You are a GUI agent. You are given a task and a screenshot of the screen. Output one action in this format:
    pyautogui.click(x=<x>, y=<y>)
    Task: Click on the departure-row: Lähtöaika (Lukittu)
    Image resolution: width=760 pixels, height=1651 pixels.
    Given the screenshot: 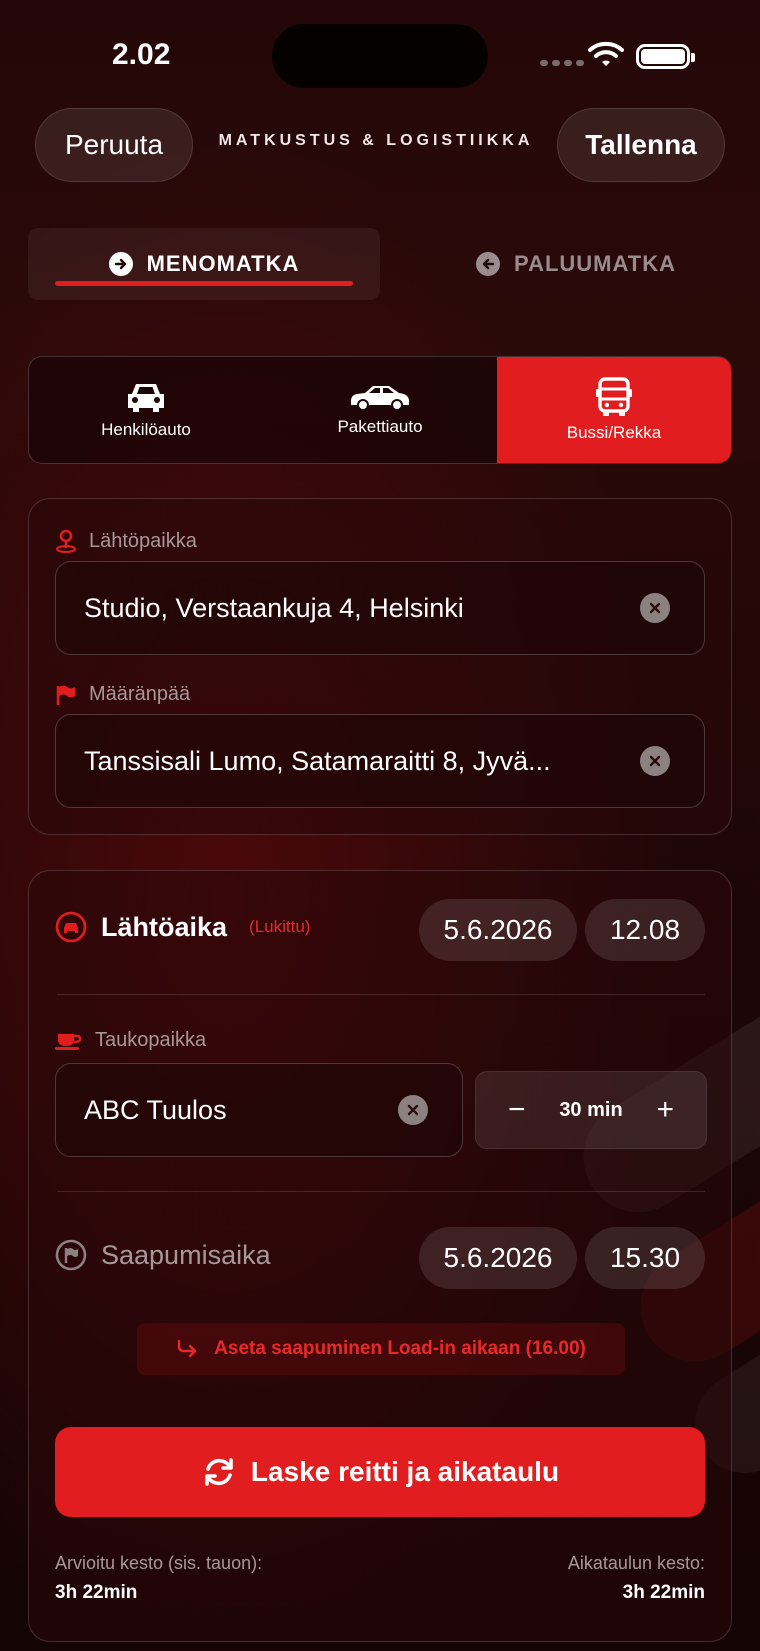 What is the action you would take?
    pyautogui.click(x=182, y=927)
    